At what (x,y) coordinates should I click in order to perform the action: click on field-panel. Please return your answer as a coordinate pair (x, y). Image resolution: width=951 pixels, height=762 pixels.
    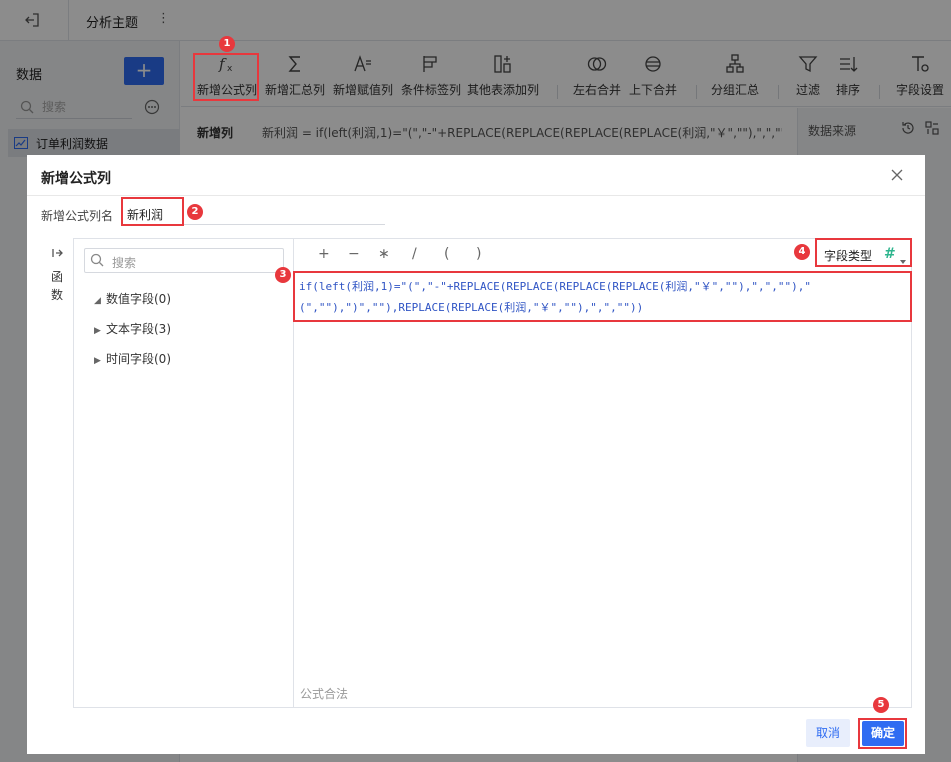
    Looking at the image, I should click on (184, 473).